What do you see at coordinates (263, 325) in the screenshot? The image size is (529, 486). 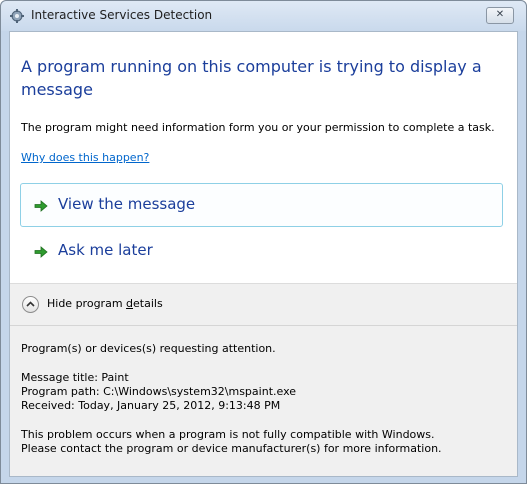 I see `details-divider` at bounding box center [263, 325].